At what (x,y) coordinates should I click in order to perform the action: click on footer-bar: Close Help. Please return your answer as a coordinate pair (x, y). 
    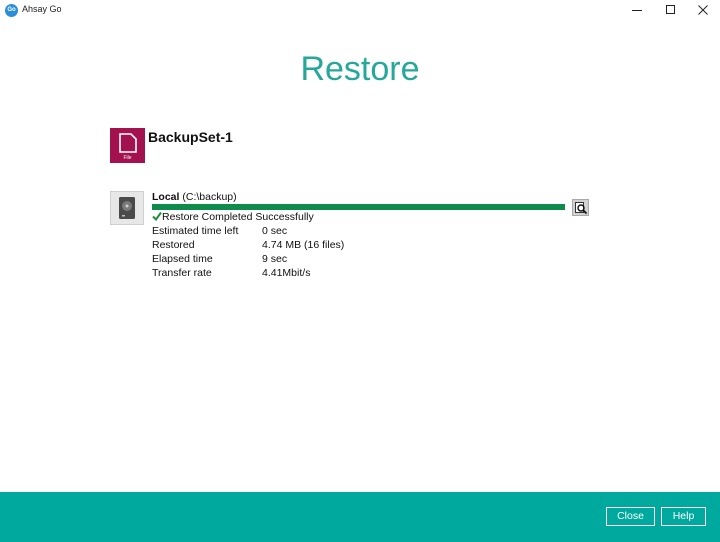
    Looking at the image, I should click on (360, 517).